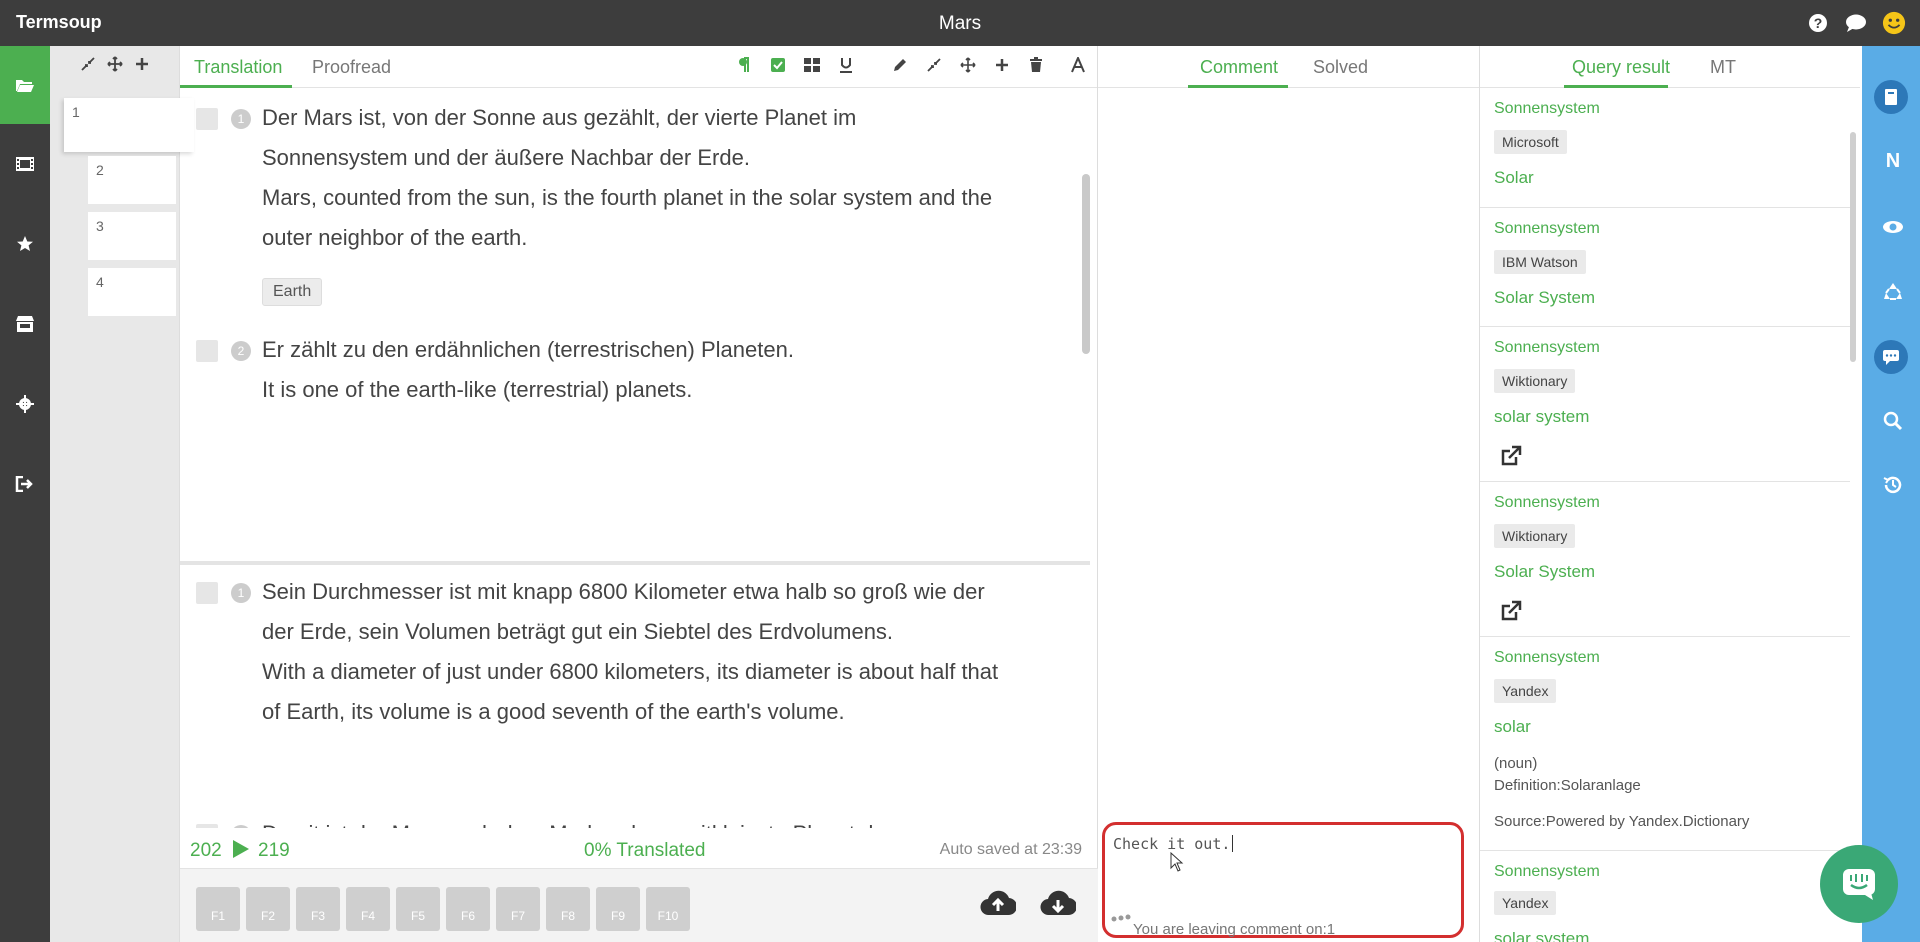 This screenshot has height=942, width=1920. I want to click on f9-button: F9, so click(618, 909).